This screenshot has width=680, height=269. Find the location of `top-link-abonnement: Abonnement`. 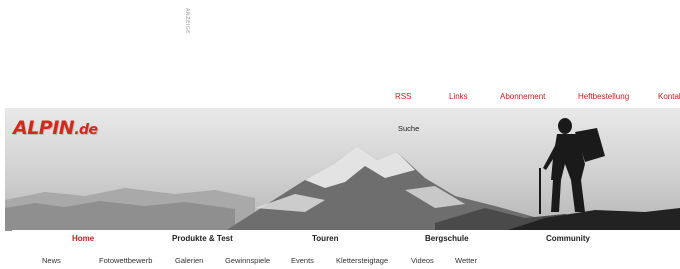

top-link-abonnement: Abonnement is located at coordinates (522, 96).